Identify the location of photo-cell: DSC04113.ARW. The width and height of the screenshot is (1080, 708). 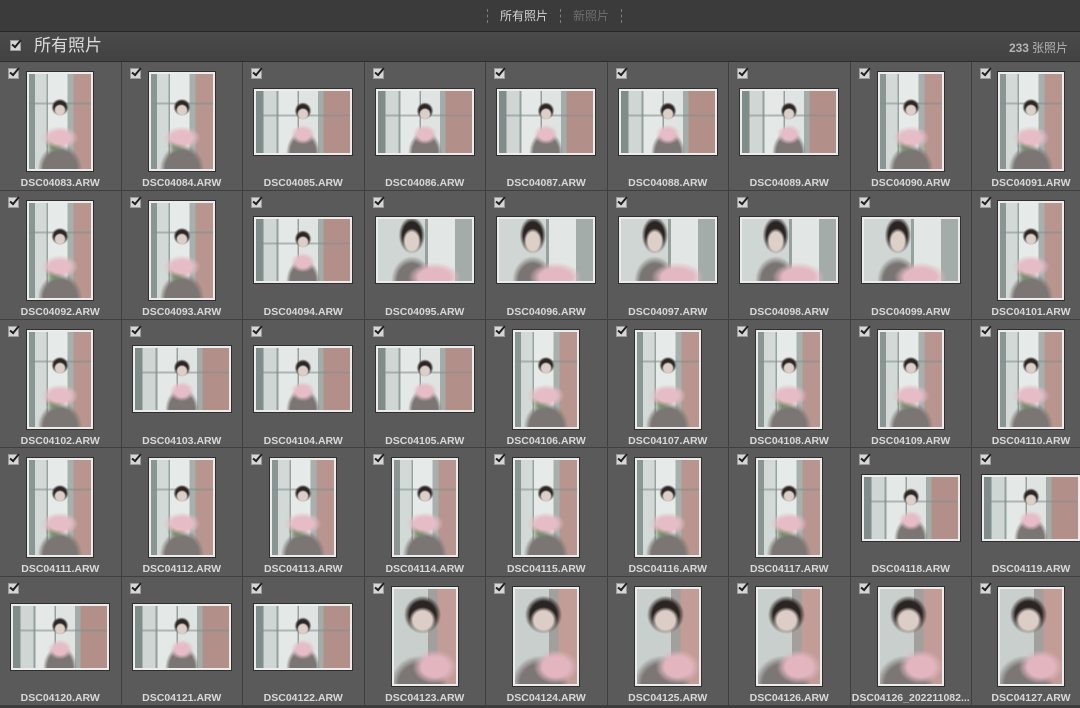
(304, 513).